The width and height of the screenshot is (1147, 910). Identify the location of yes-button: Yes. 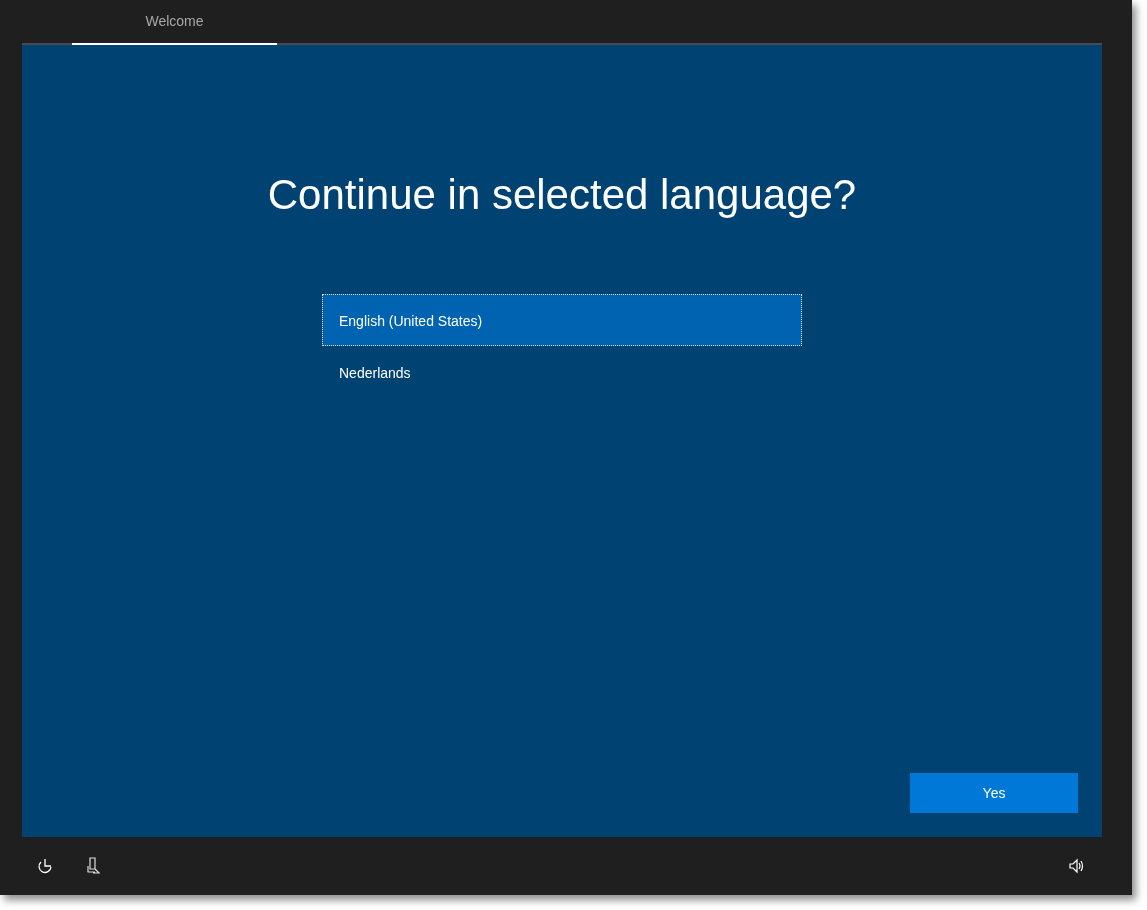
(994, 793).